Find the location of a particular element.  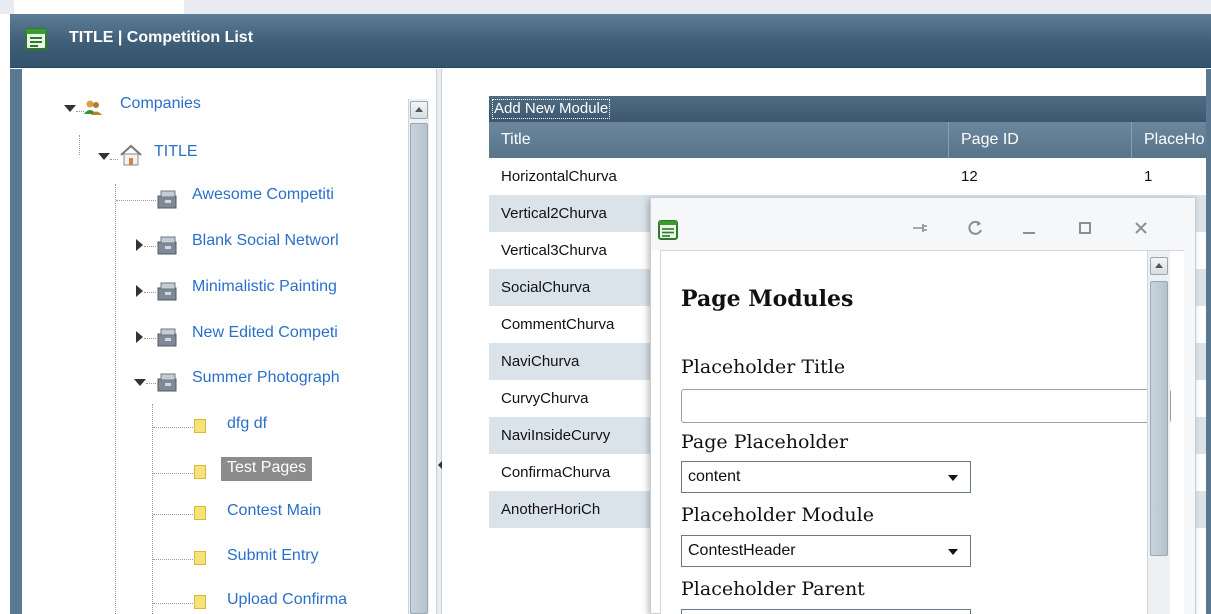

dialog-heading: Page Modules is located at coordinates (767, 299).